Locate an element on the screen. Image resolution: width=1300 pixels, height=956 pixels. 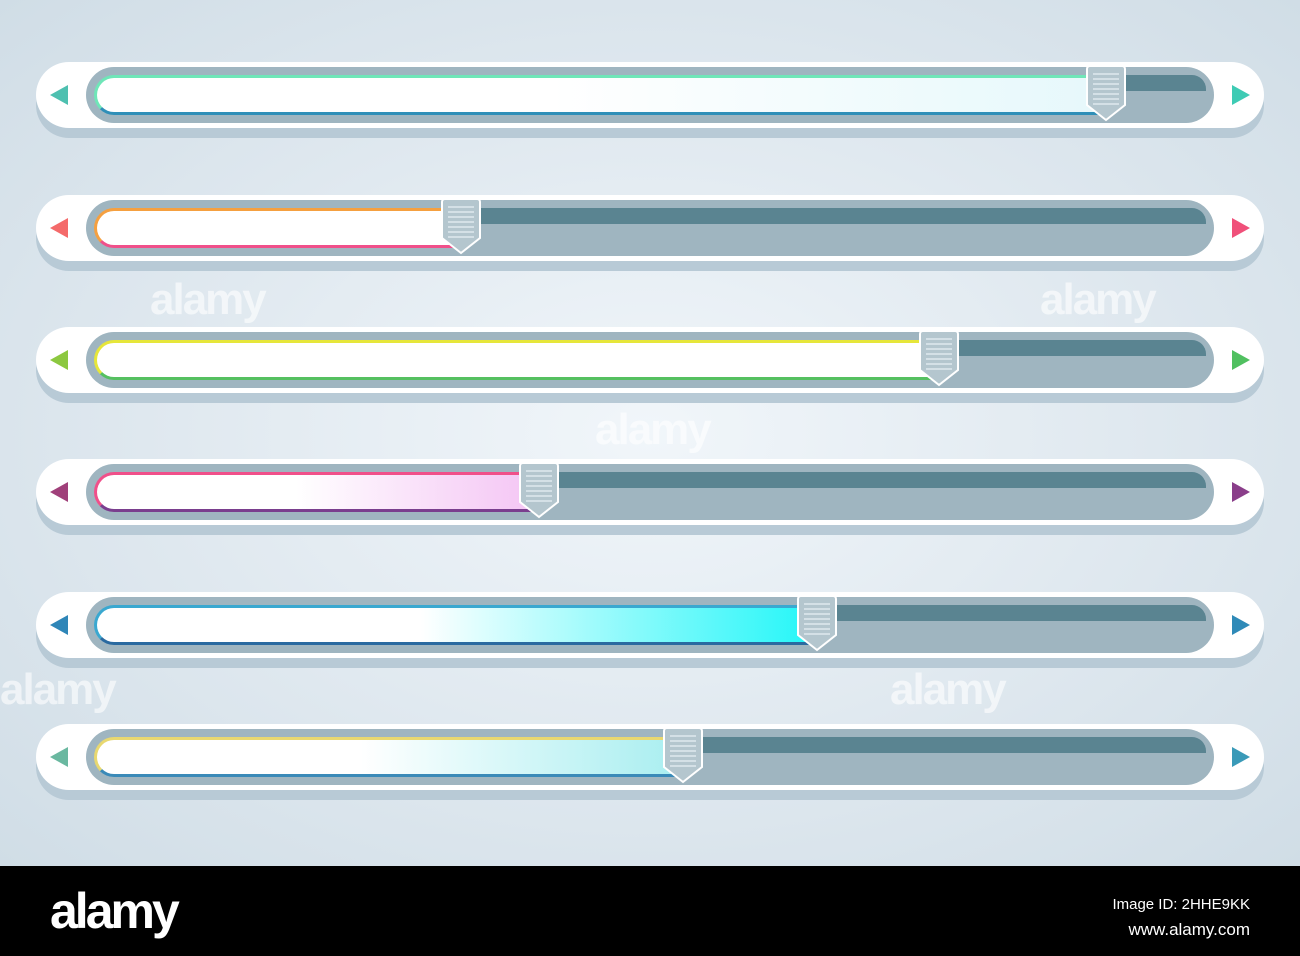
image-id: Image ID: 2HHE9KK is located at coordinates (1181, 904).